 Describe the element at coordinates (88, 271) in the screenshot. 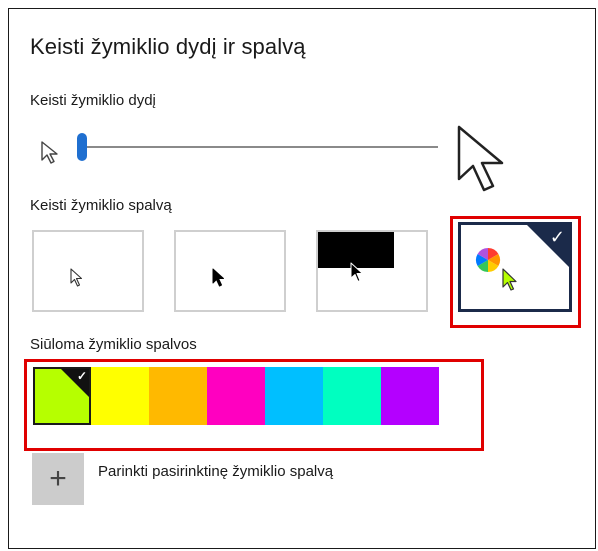

I see `color-option-white` at that location.